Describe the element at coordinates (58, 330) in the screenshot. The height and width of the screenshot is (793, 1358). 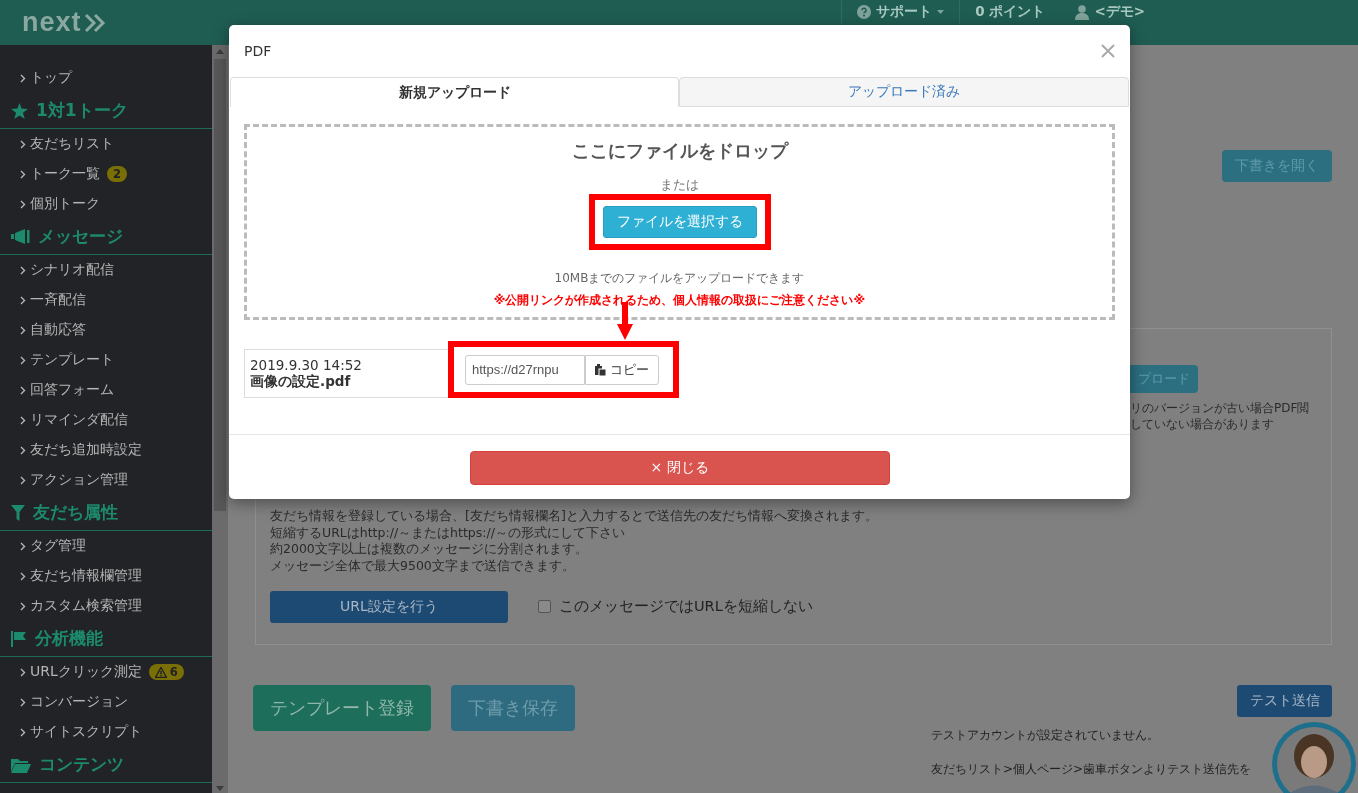
I see `sidebar-item: 自動応答` at that location.